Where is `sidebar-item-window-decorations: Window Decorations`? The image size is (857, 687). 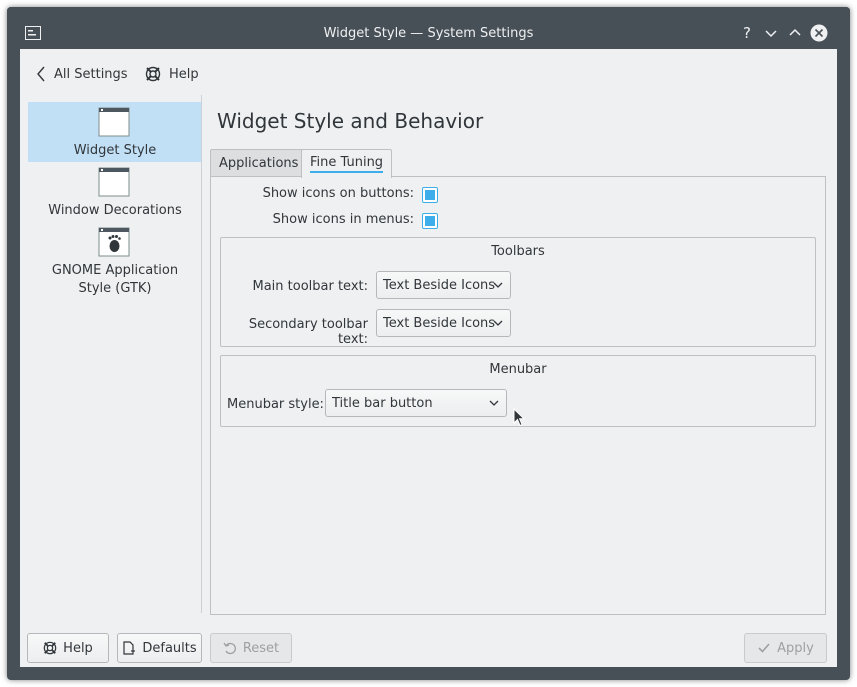
sidebar-item-window-decorations: Window Decorations is located at coordinates (115, 192).